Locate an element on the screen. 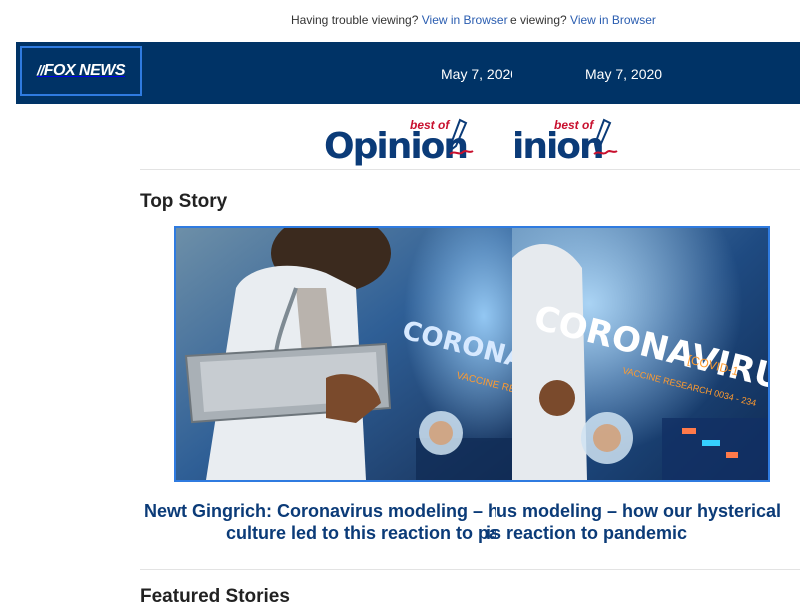  issue-date: May 7, 2020 is located at coordinates (476, 74).